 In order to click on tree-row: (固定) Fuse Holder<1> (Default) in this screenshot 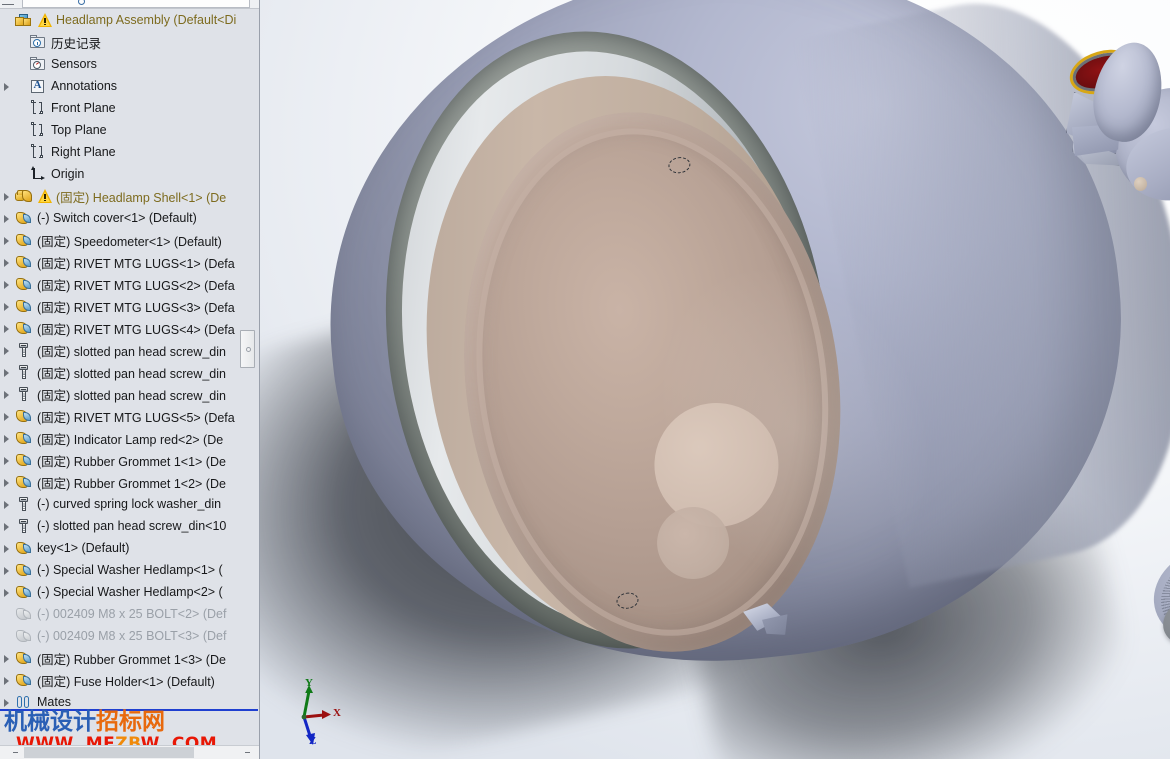, I will do `click(129, 680)`.